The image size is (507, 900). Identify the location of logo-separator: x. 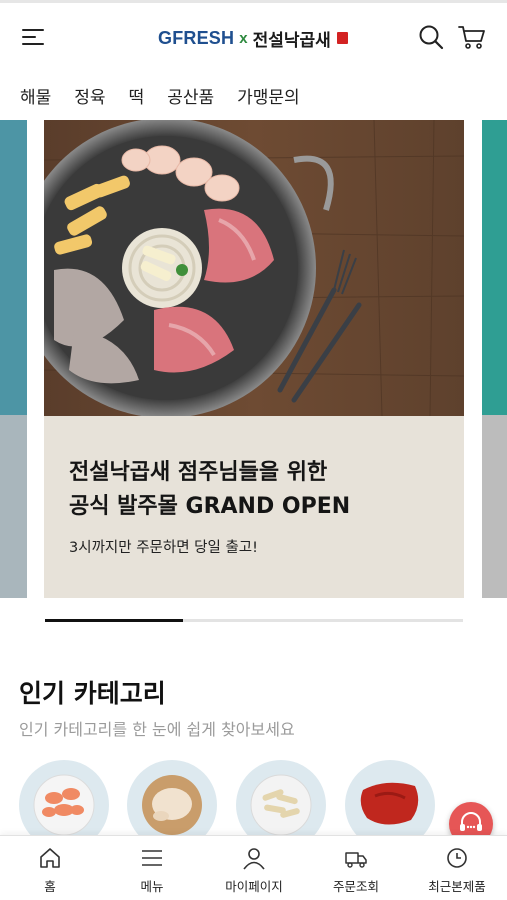
(243, 38).